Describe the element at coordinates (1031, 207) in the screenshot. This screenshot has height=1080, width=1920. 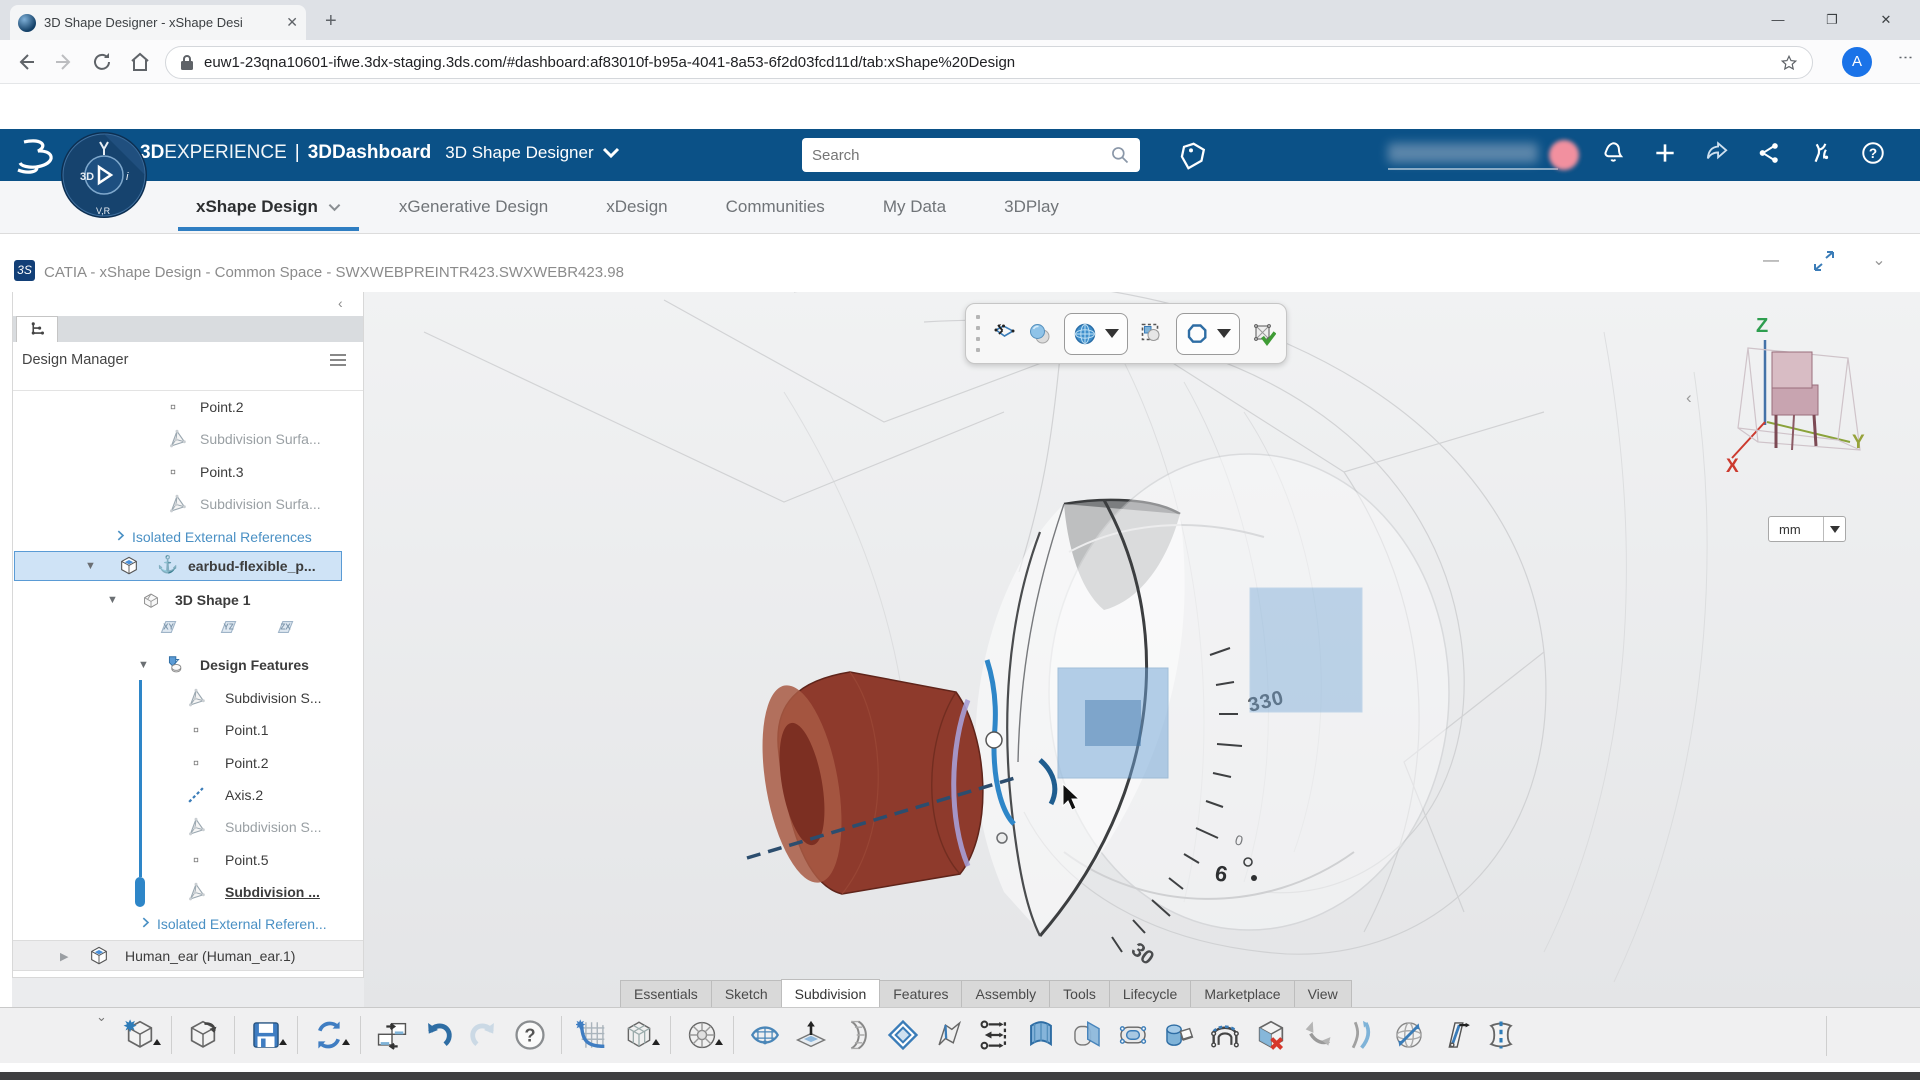
I see `nav-tab-3dplay: 3DPlay` at that location.